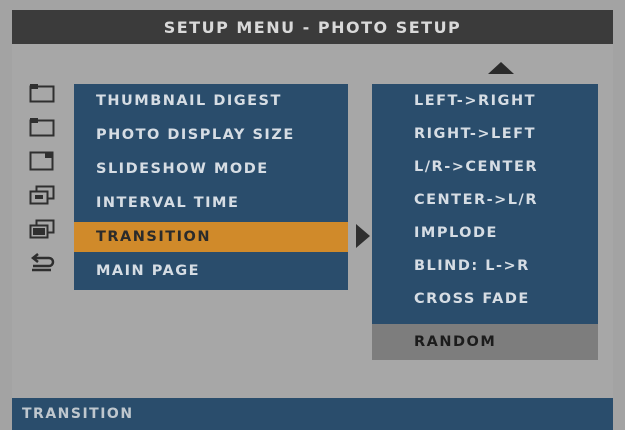 The image size is (625, 430). What do you see at coordinates (42, 93) in the screenshot?
I see `thumbnail-icon` at bounding box center [42, 93].